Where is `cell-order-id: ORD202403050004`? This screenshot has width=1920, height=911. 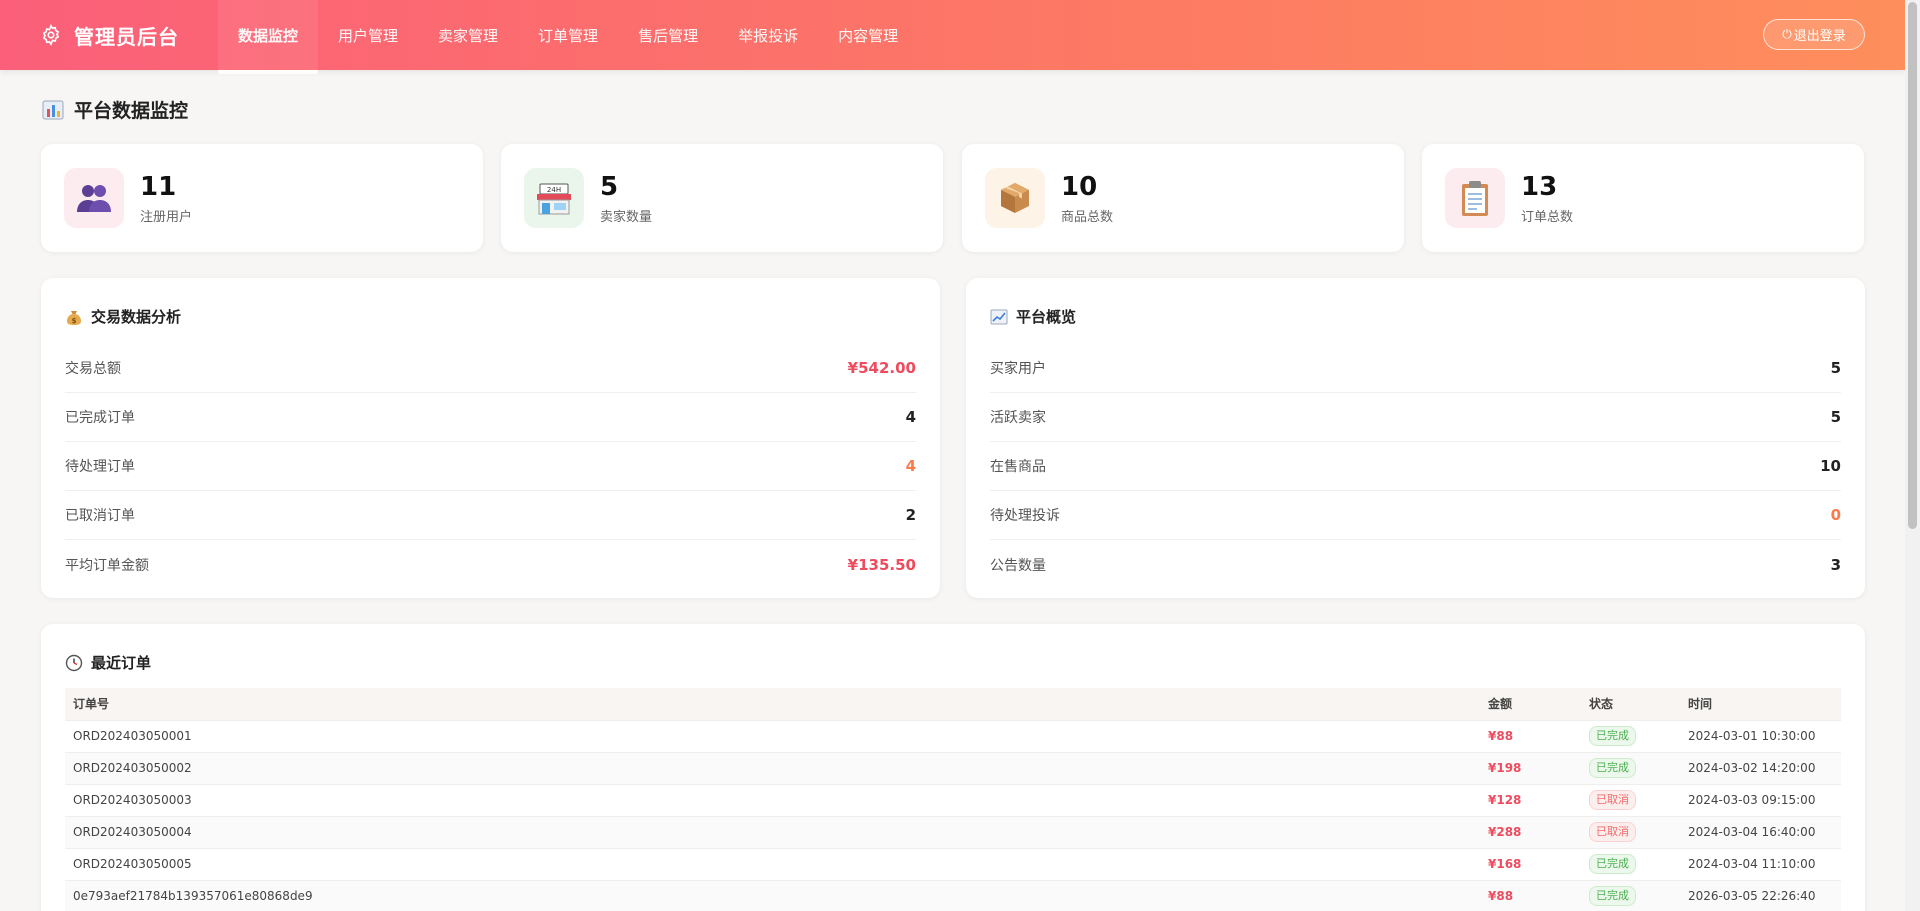
cell-order-id: ORD202403050004 is located at coordinates (772, 831).